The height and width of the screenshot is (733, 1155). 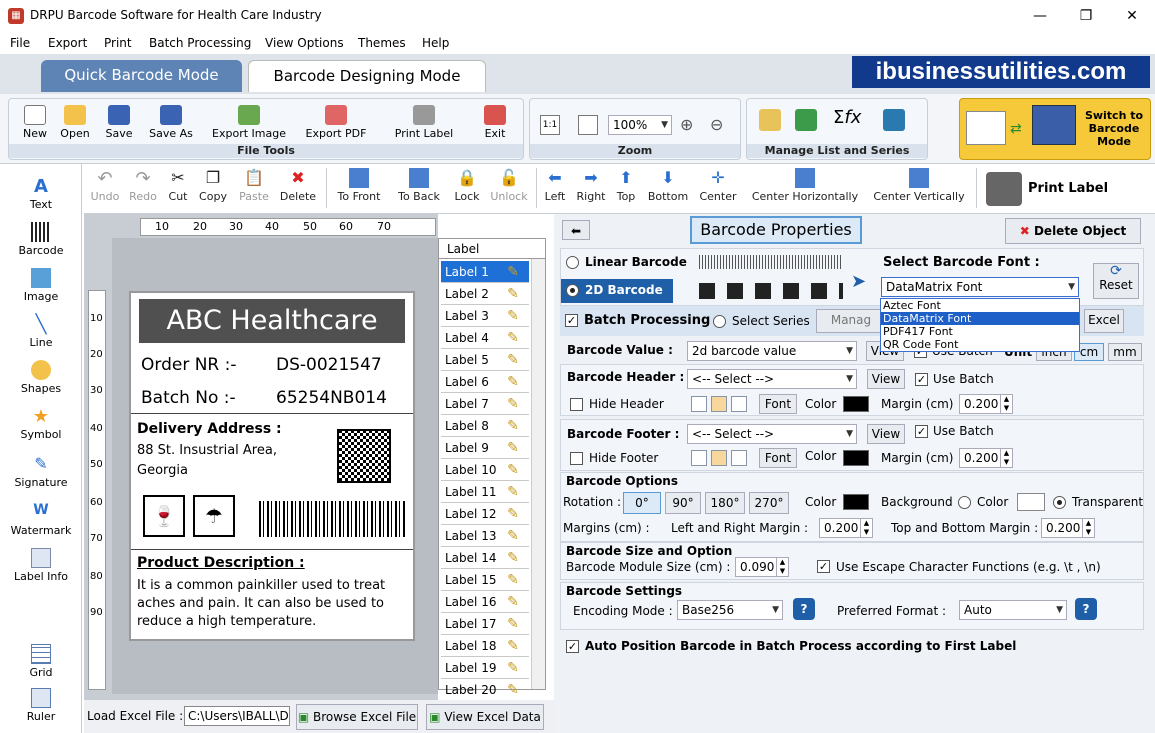 I want to click on align-center-icon, so click(x=719, y=458).